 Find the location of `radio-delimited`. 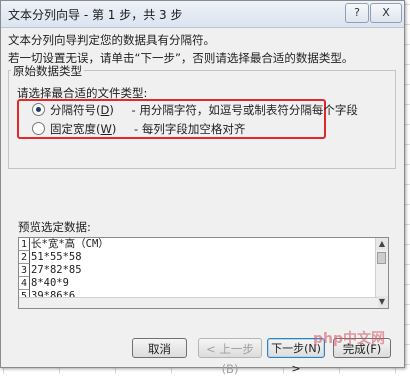

radio-delimited is located at coordinates (38, 109).